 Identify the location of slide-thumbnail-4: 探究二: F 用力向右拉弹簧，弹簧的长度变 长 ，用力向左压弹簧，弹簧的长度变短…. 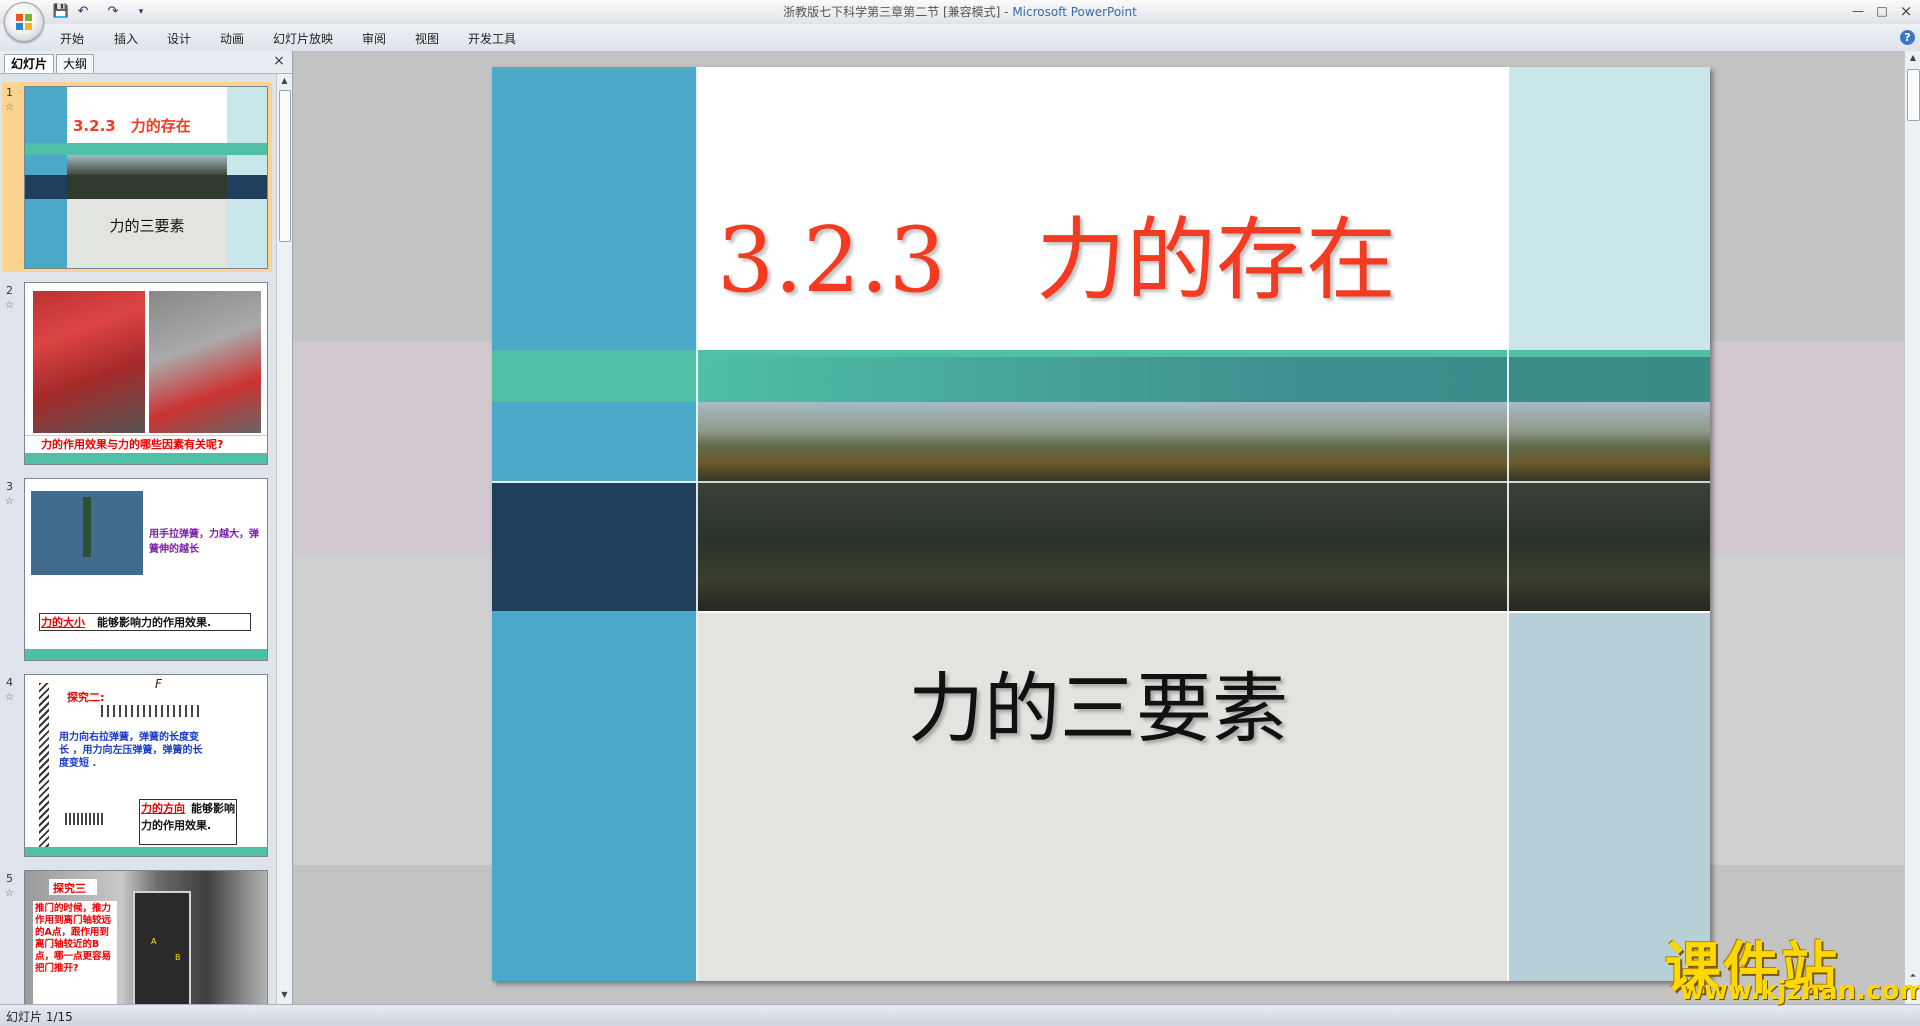
(146, 765).